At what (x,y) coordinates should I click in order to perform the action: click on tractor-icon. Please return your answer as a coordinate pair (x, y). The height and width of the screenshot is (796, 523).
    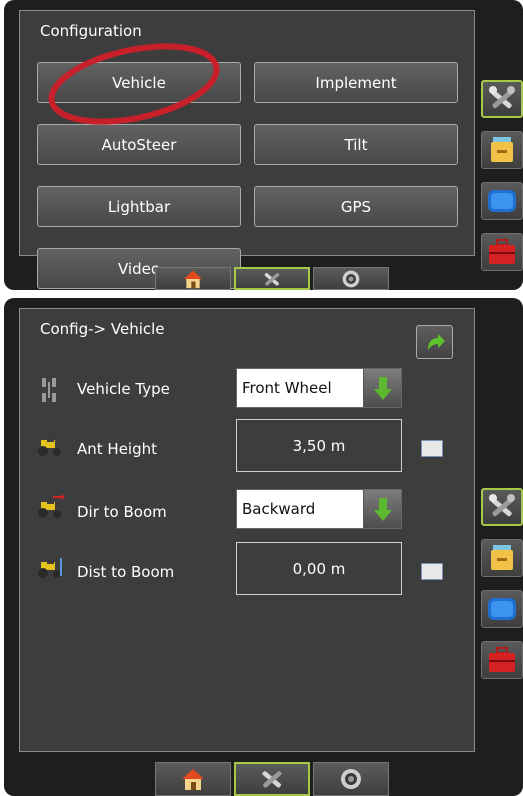
    Looking at the image, I should click on (50, 448).